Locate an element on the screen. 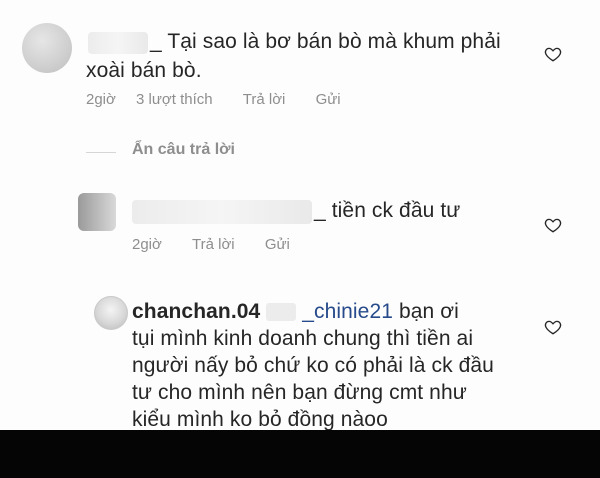  comment-text-line2: xoài bán bò. is located at coordinates (144, 70).